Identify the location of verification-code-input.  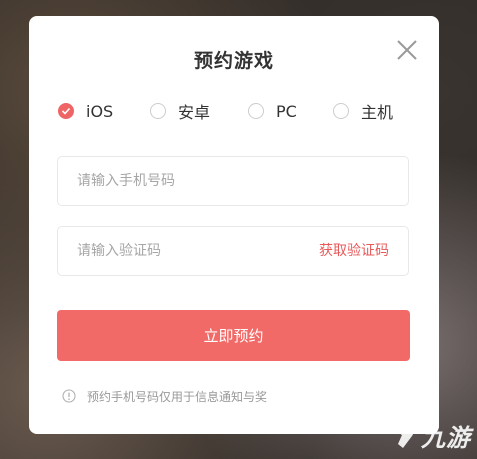
(187, 251).